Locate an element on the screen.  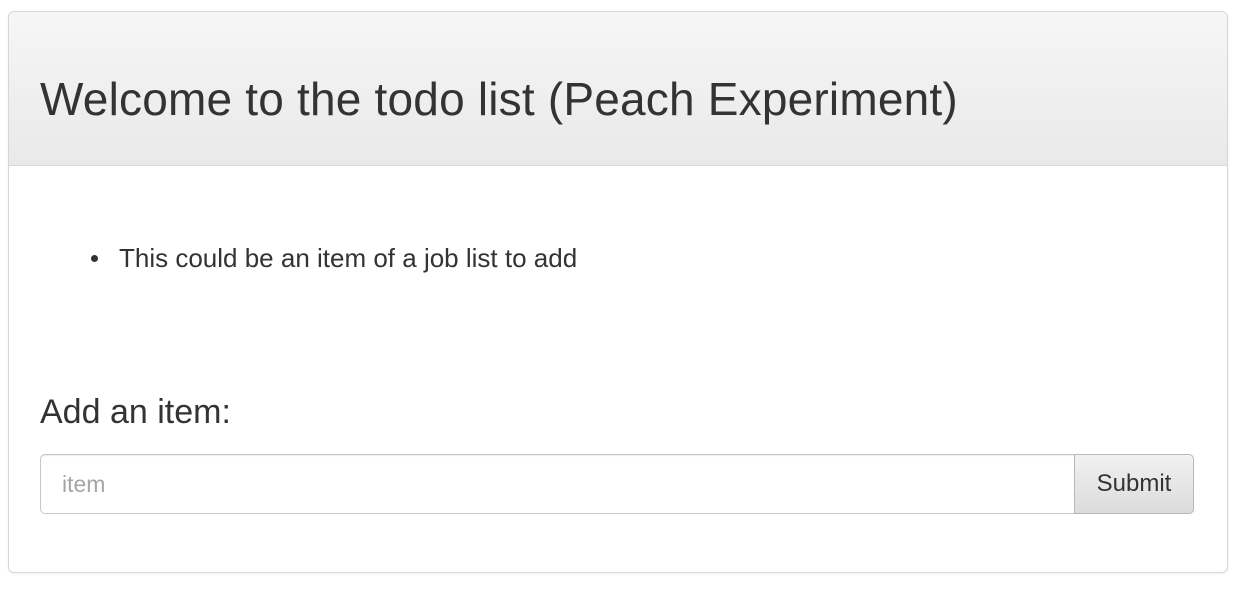
add-item-form: Submit is located at coordinates (617, 484).